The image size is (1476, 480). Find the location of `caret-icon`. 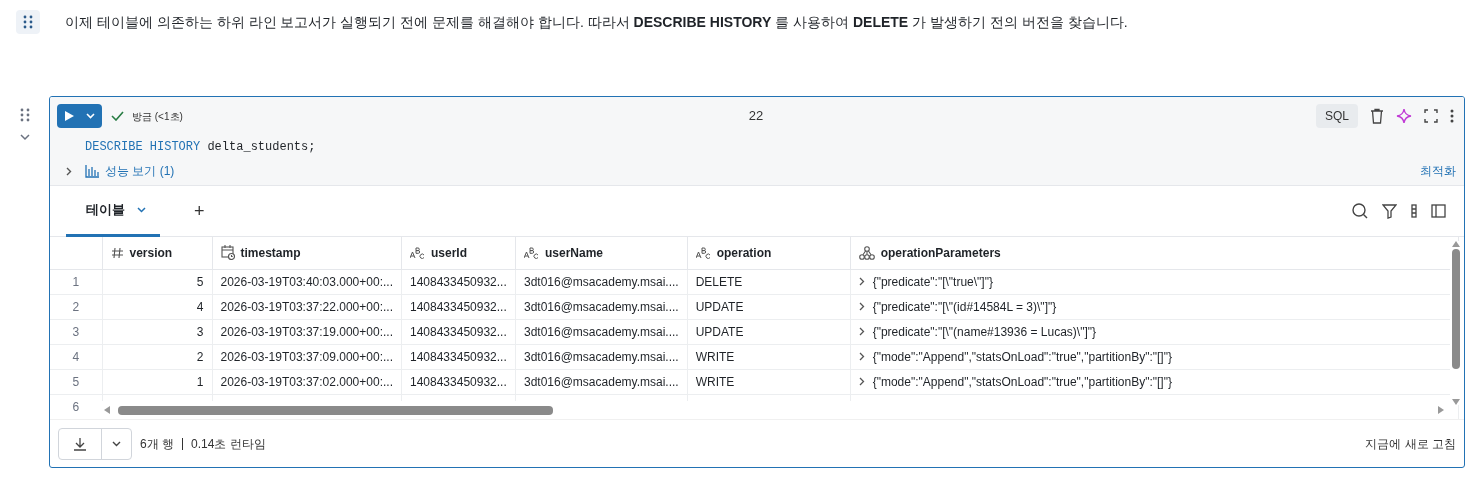

caret-icon is located at coordinates (141, 209).